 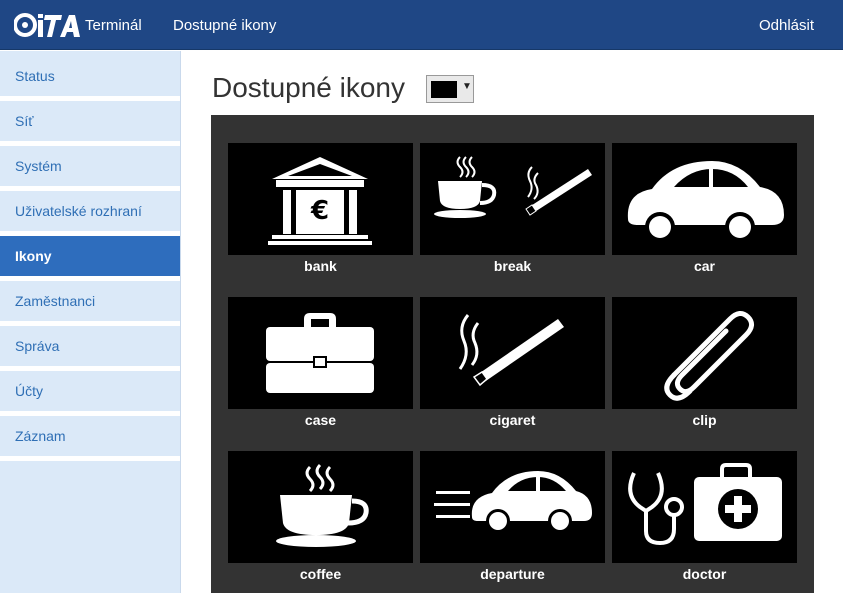 I want to click on bank-icon: €, so click(x=320, y=201).